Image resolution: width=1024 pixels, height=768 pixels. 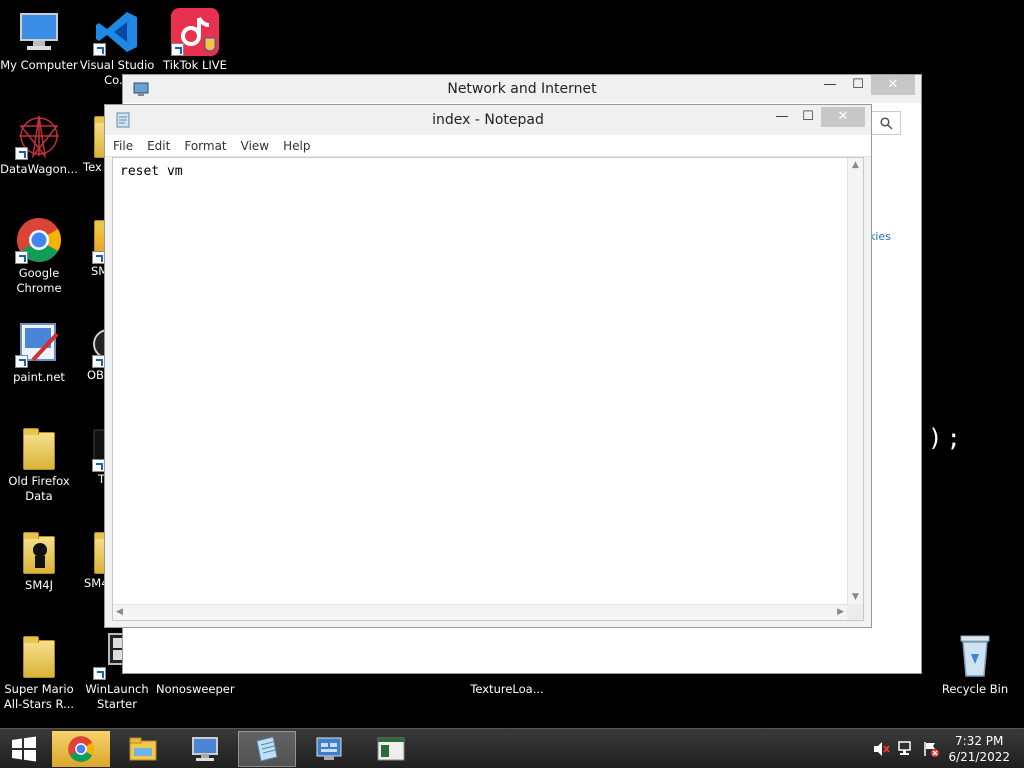 What do you see at coordinates (488, 146) in the screenshot?
I see `notepad-menubar: File Edit Format View Help` at bounding box center [488, 146].